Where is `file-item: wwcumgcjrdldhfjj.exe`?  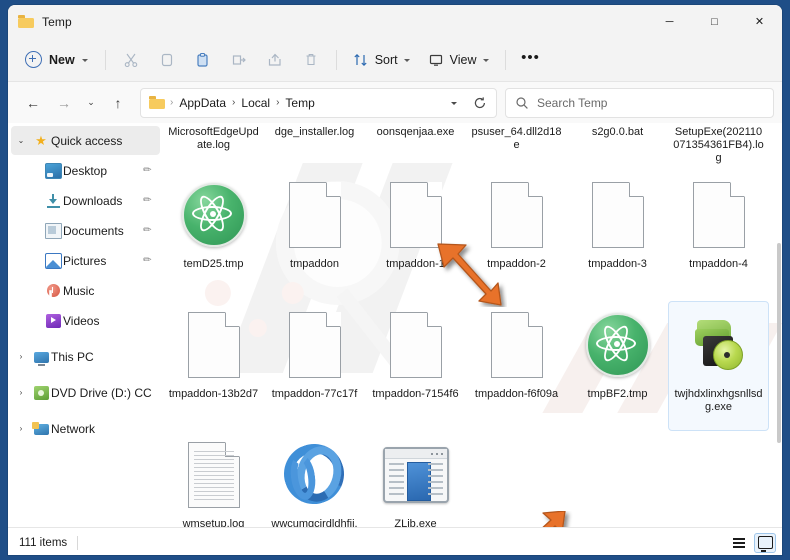
file-item: wwcumgcjrdldhfjj.exe is located at coordinates (314, 479).